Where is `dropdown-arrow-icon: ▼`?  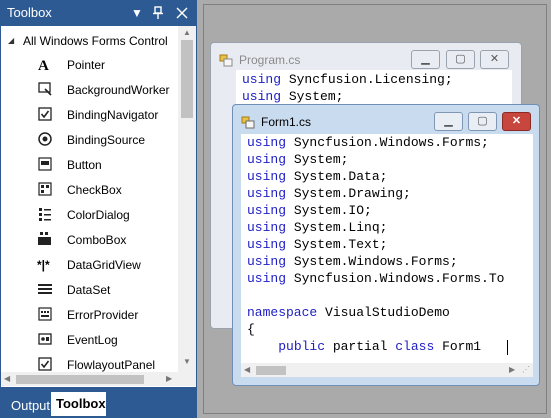
dropdown-arrow-icon: ▼ is located at coordinates (137, 13).